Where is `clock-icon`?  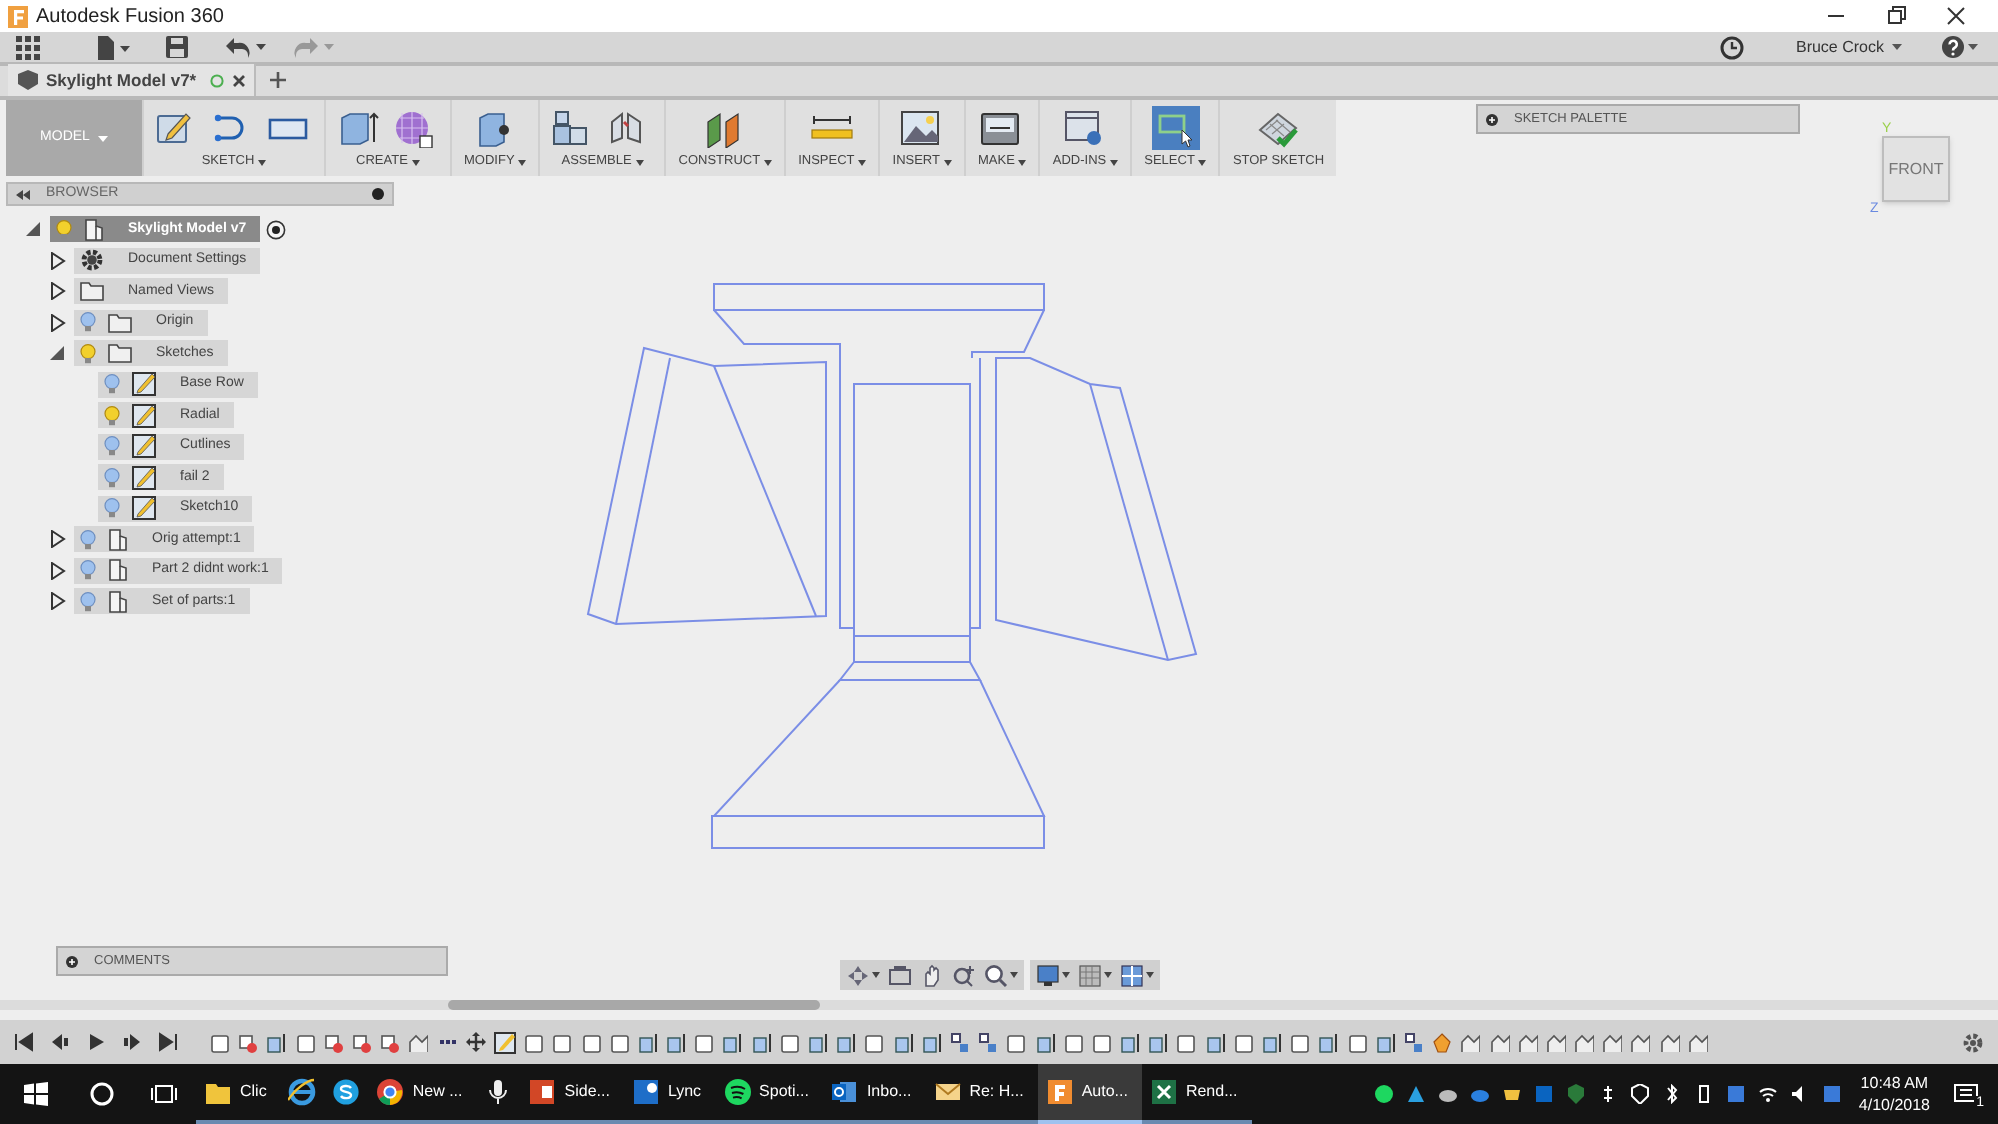 clock-icon is located at coordinates (1731, 47).